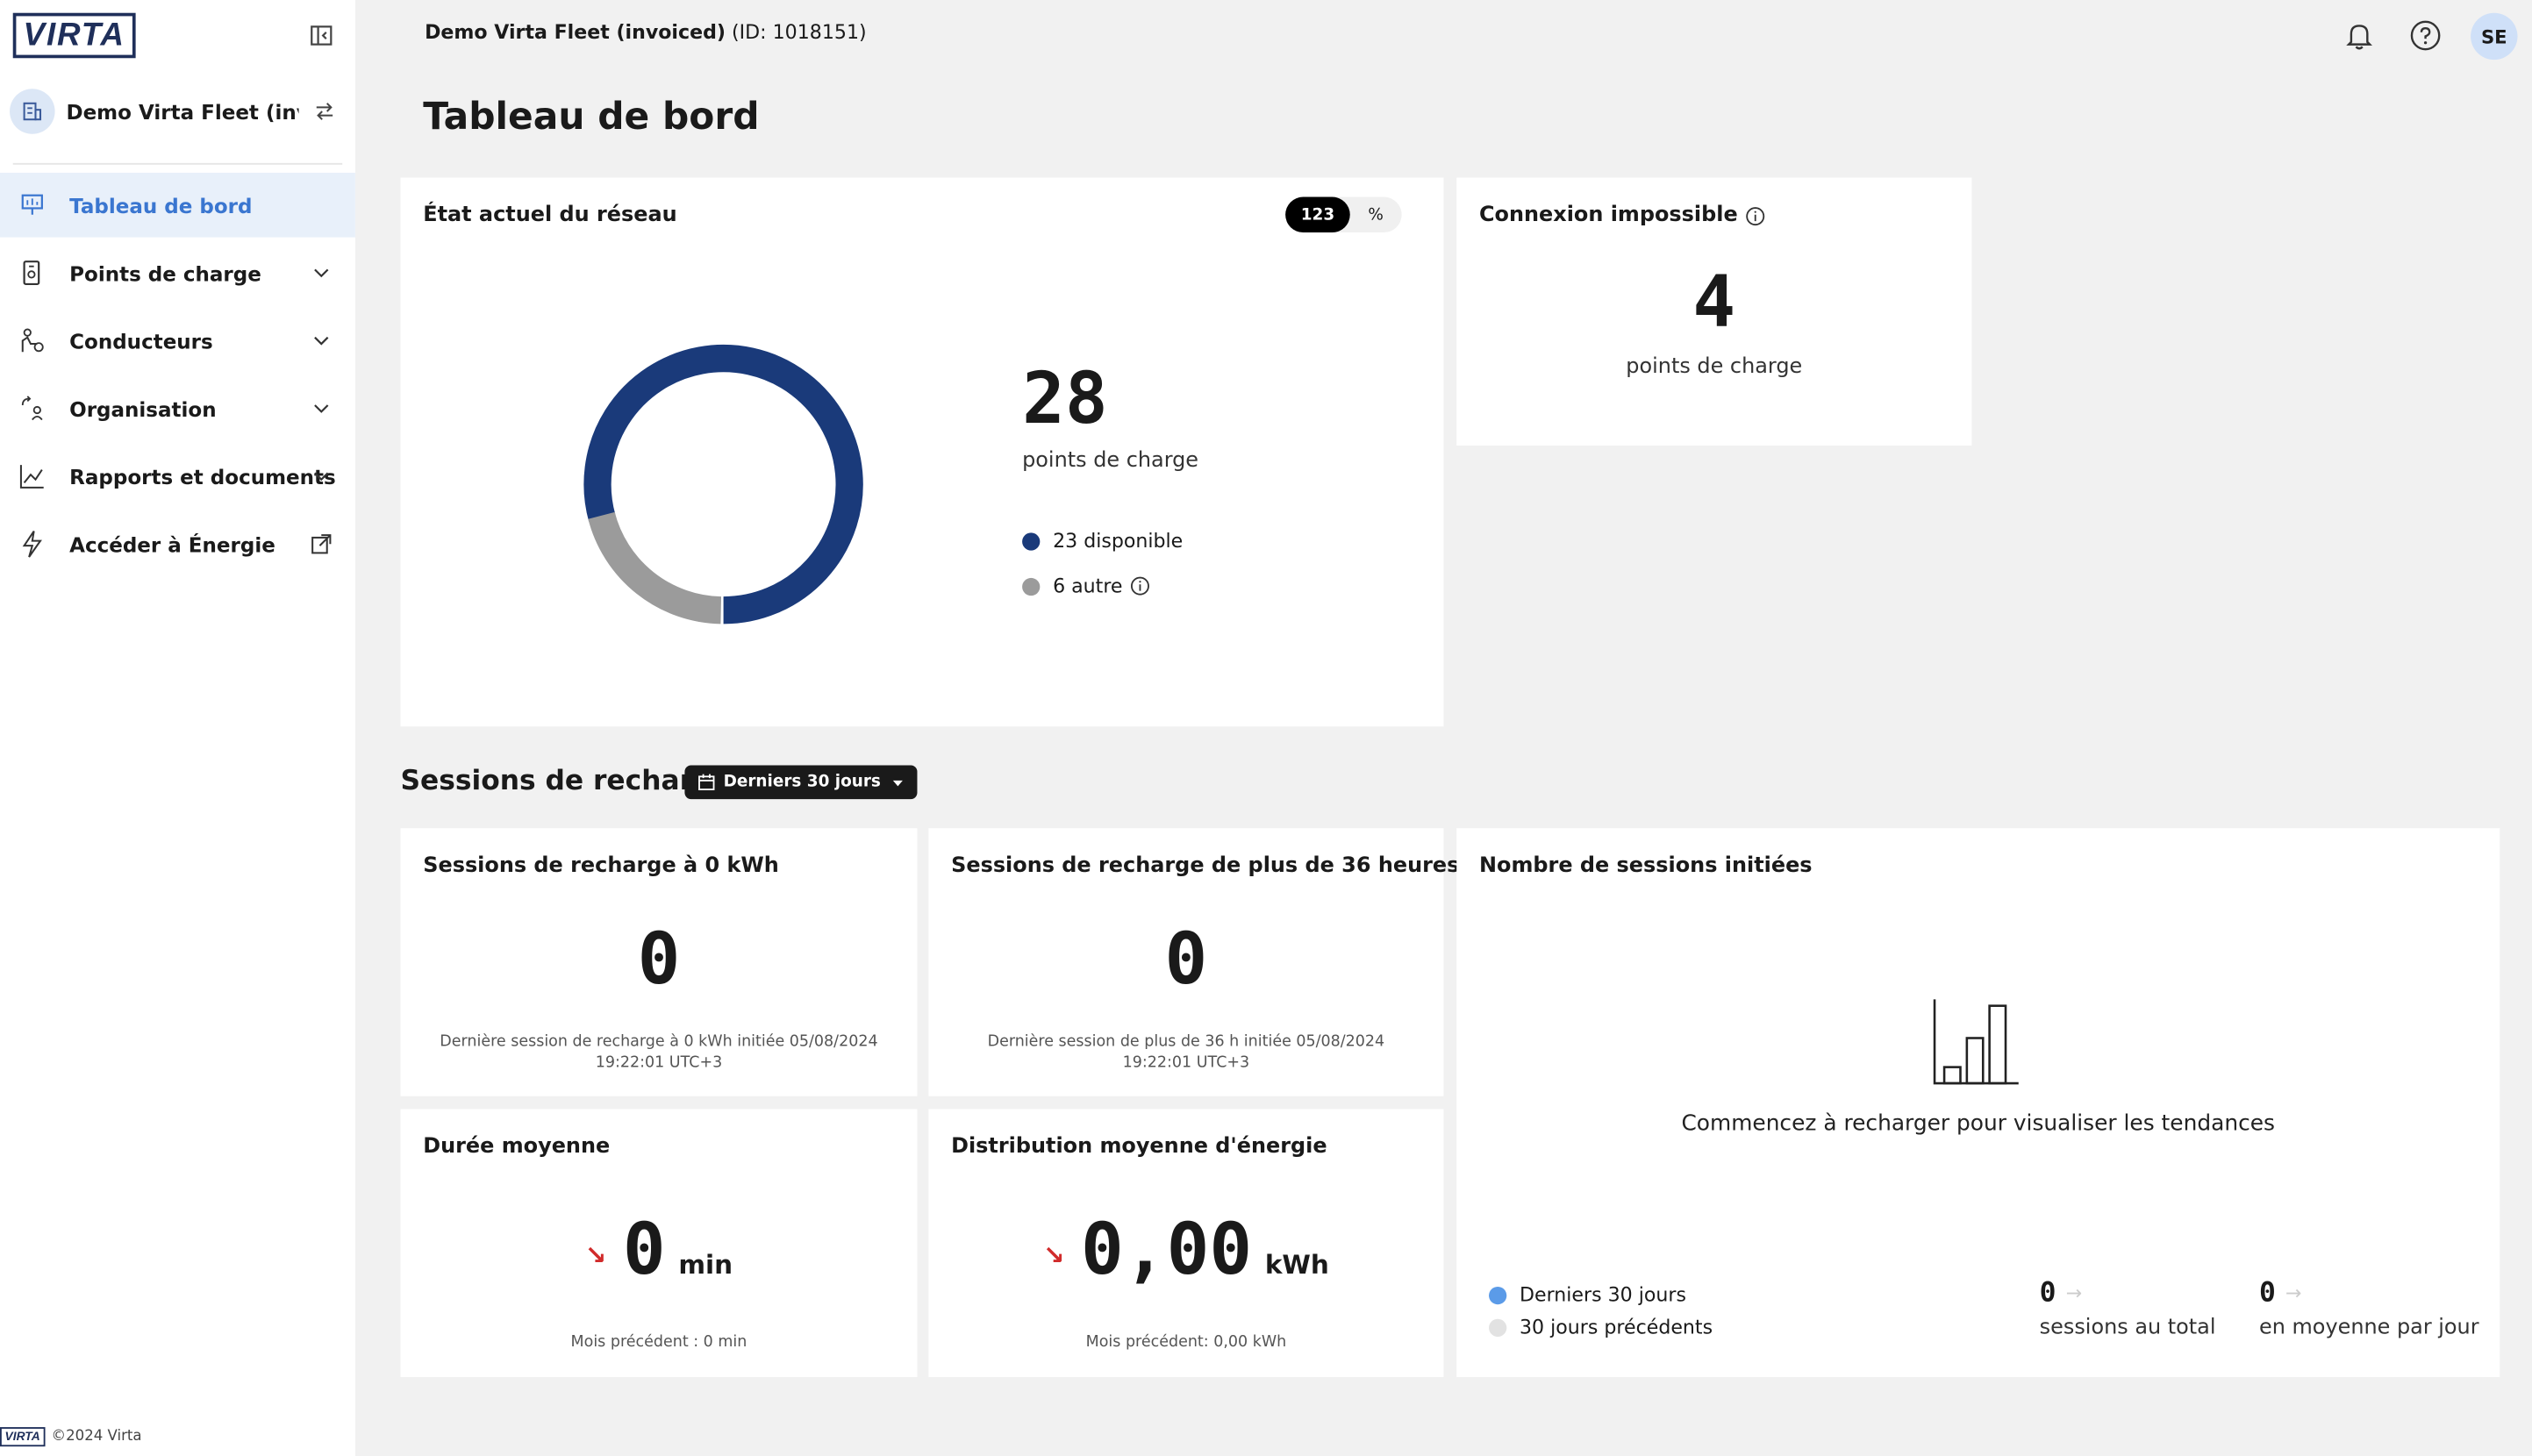  Describe the element at coordinates (1645, 866) in the screenshot. I see `card-title: Nombre de sessions initiées` at that location.